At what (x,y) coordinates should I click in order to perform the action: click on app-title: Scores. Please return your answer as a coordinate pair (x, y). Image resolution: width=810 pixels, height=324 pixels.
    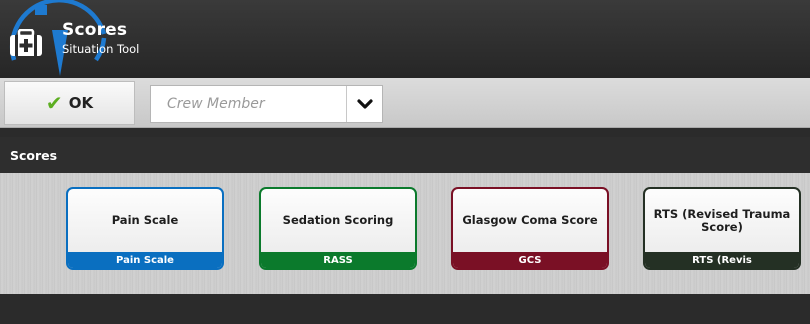
    Looking at the image, I should click on (95, 30).